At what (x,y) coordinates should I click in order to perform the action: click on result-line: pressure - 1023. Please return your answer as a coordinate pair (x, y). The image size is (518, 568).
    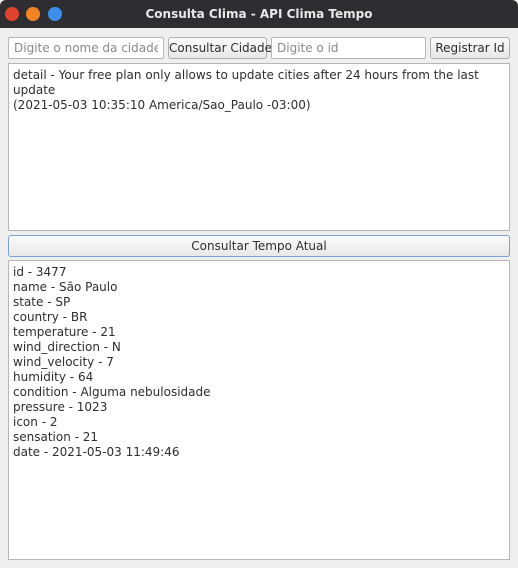
    Looking at the image, I should click on (60, 407).